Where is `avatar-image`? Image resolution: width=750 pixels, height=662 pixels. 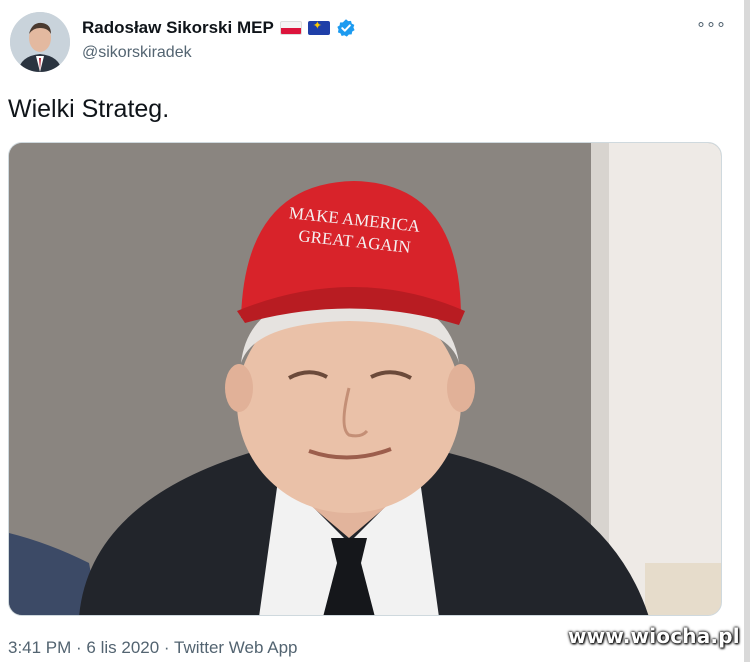 avatar-image is located at coordinates (40, 42).